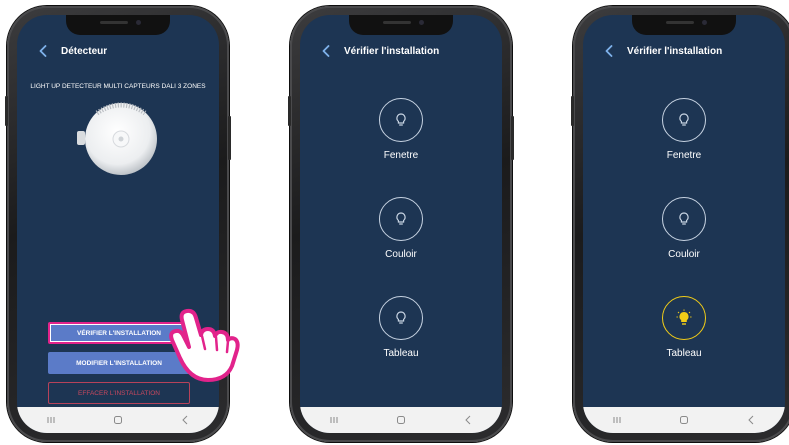  Describe the element at coordinates (119, 140) in the screenshot. I see `detector-image` at that location.